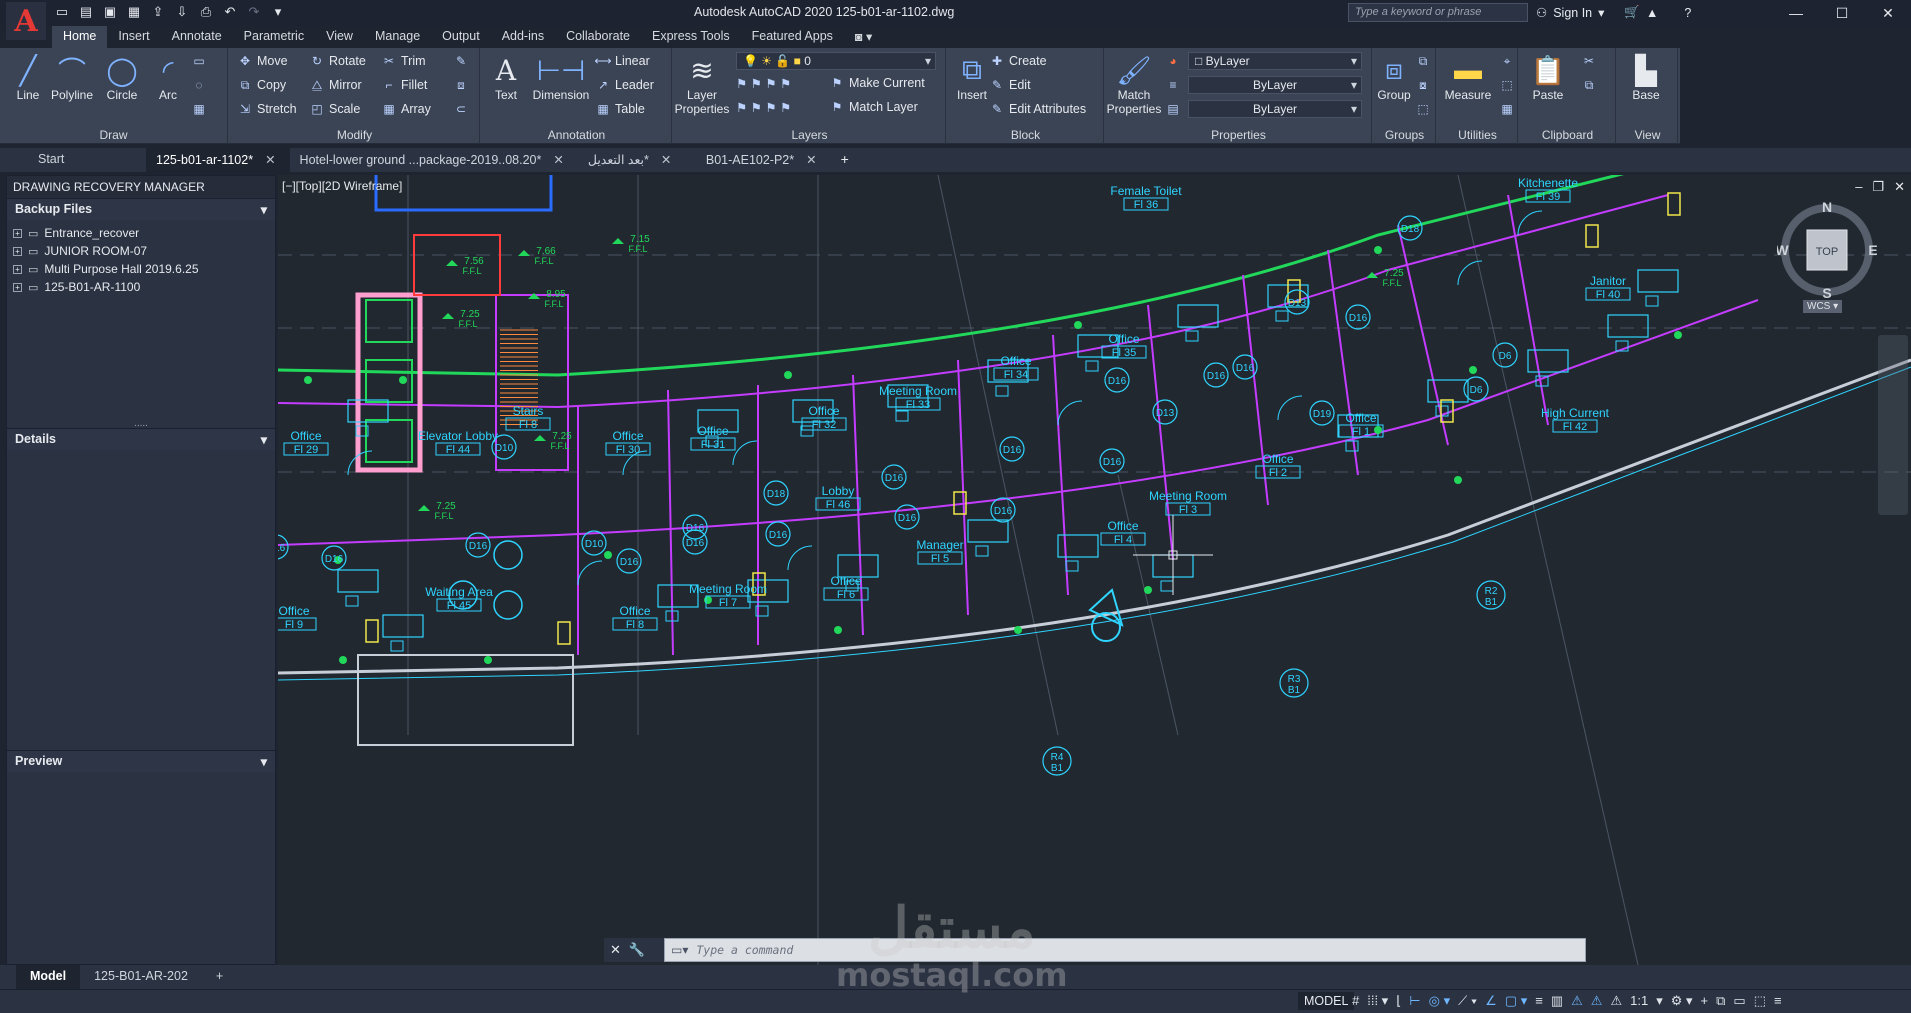 The height and width of the screenshot is (1013, 1911). What do you see at coordinates (206, 12) in the screenshot?
I see `print-icon: ⎙` at bounding box center [206, 12].